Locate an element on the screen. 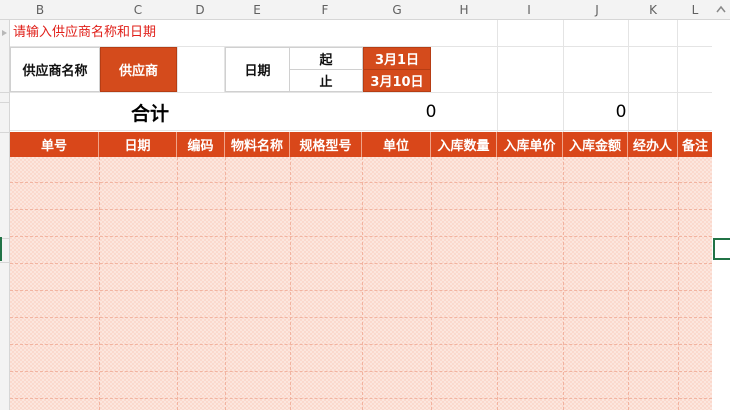 The image size is (730, 410). column-header-g: G is located at coordinates (397, 10).